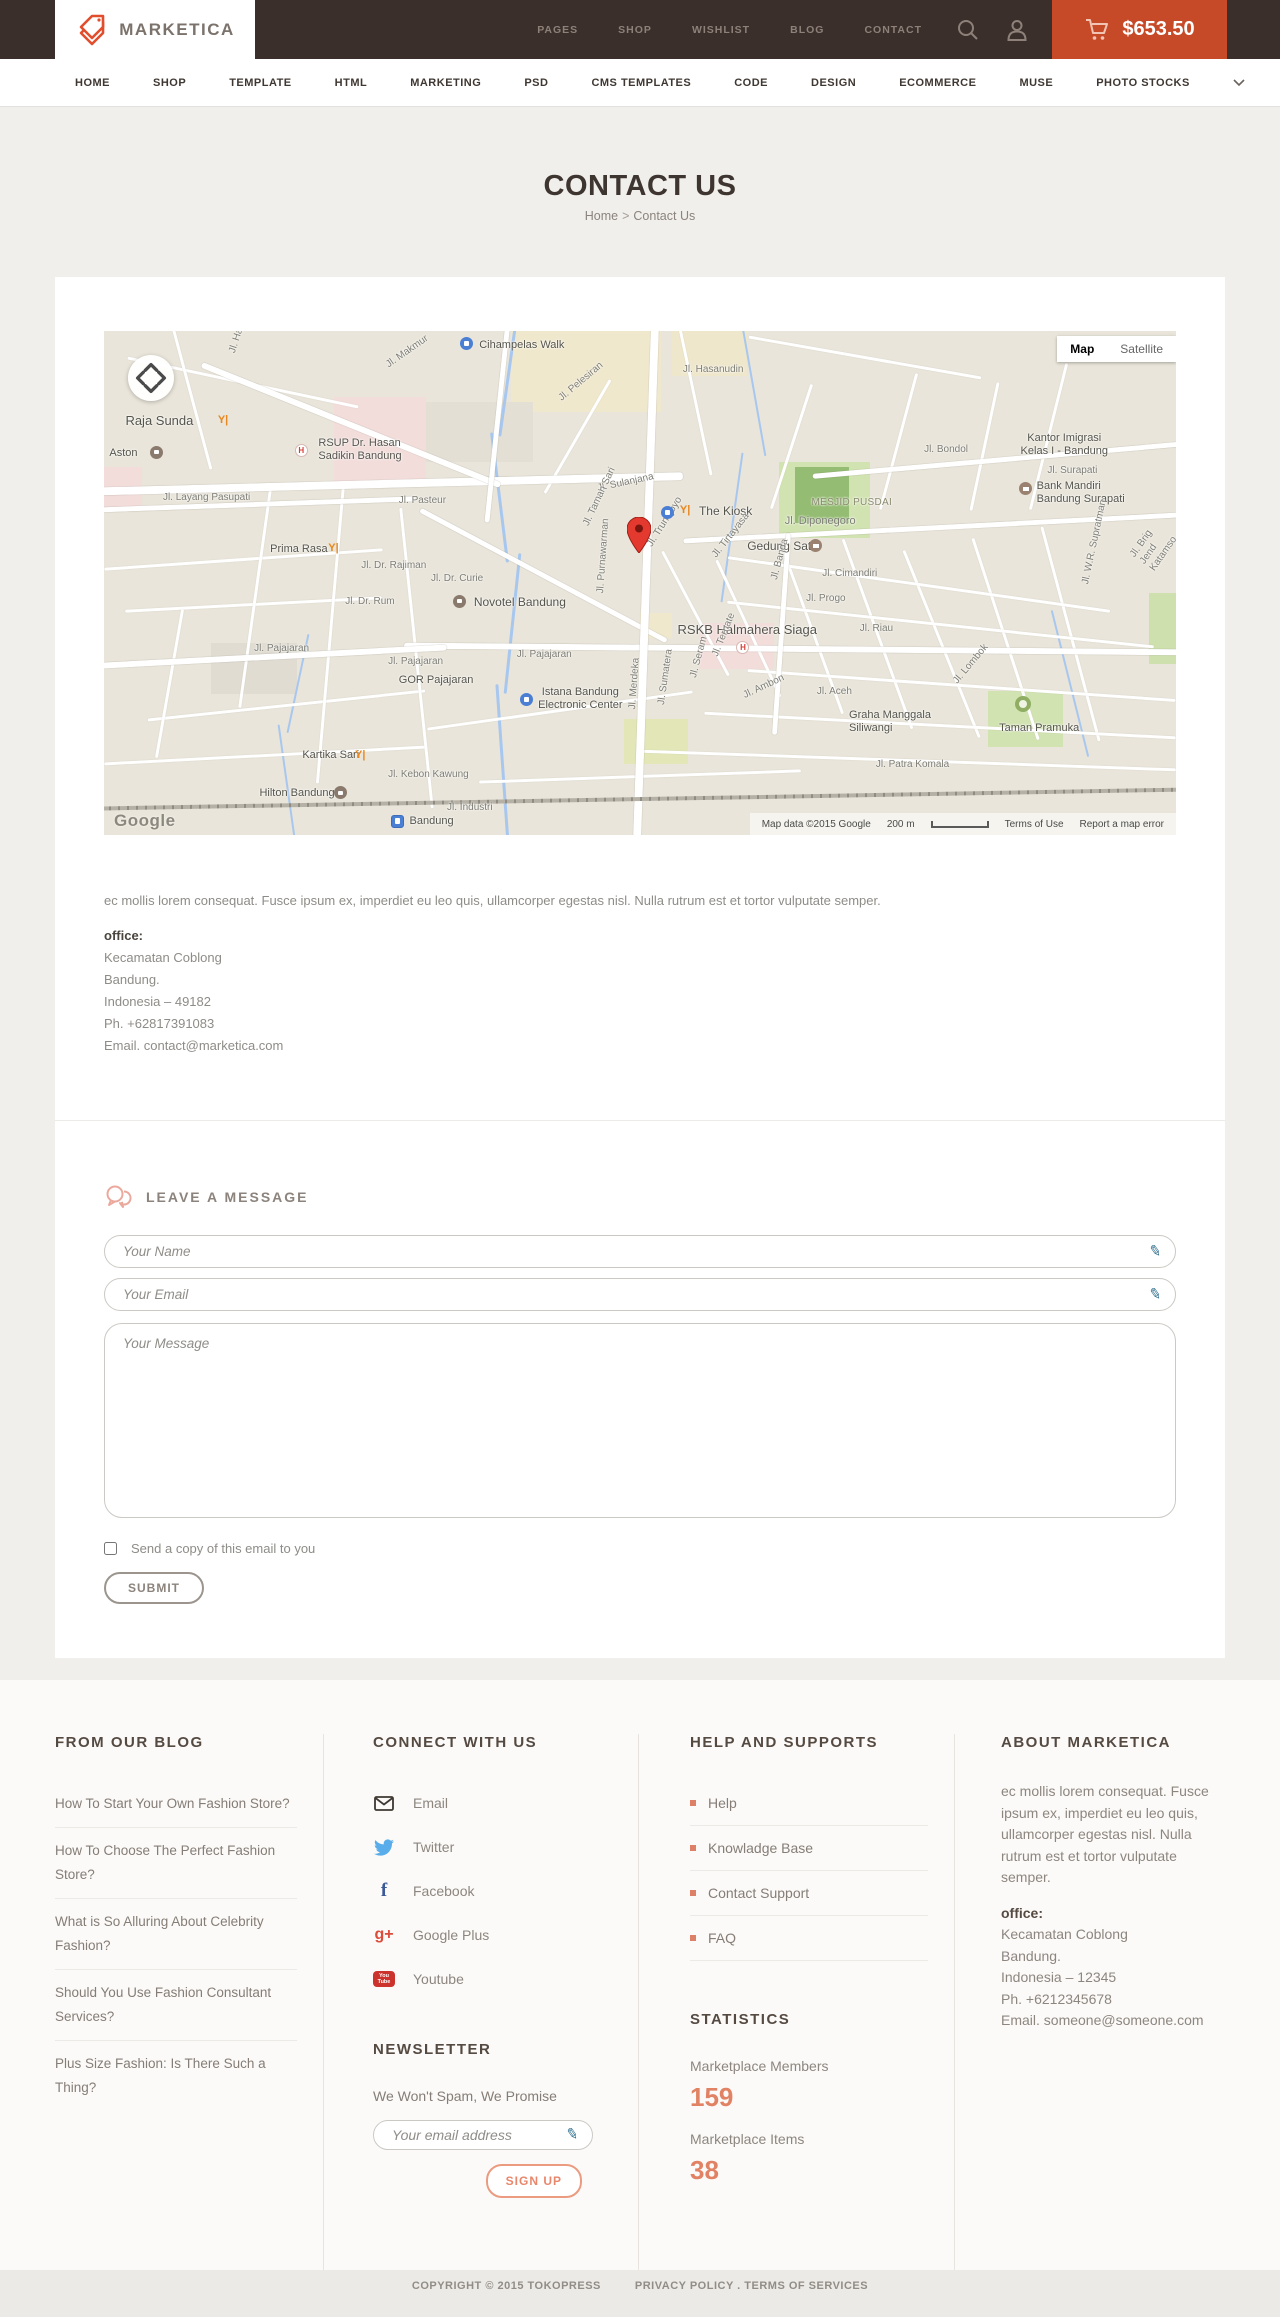 The image size is (1280, 2317). I want to click on nav-photo-stocks: PHOTO STOCKS, so click(1143, 83).